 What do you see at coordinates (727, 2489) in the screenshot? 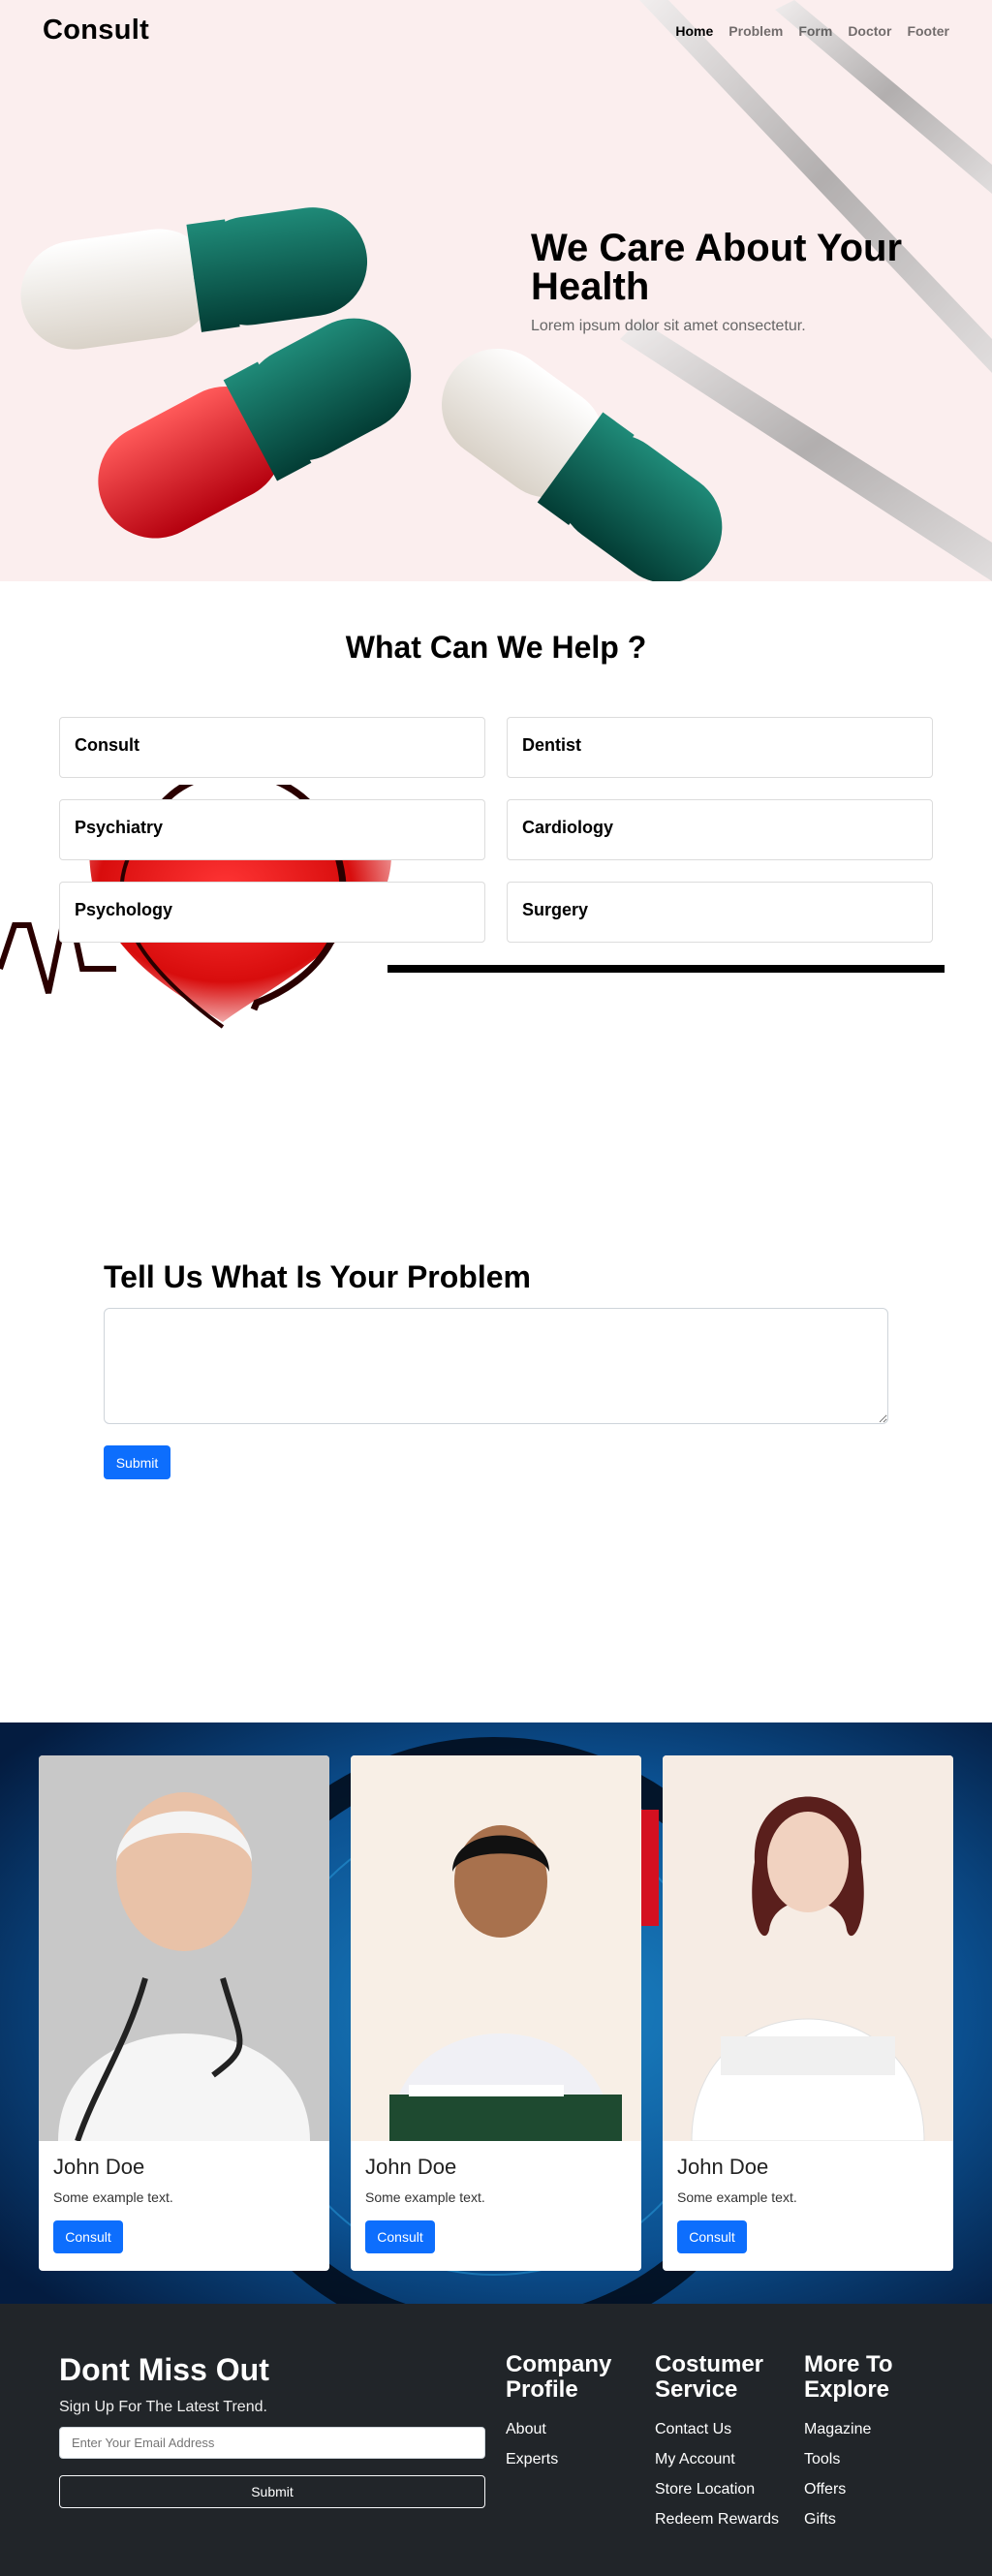
I see `footer-link-store: Store Location` at bounding box center [727, 2489].